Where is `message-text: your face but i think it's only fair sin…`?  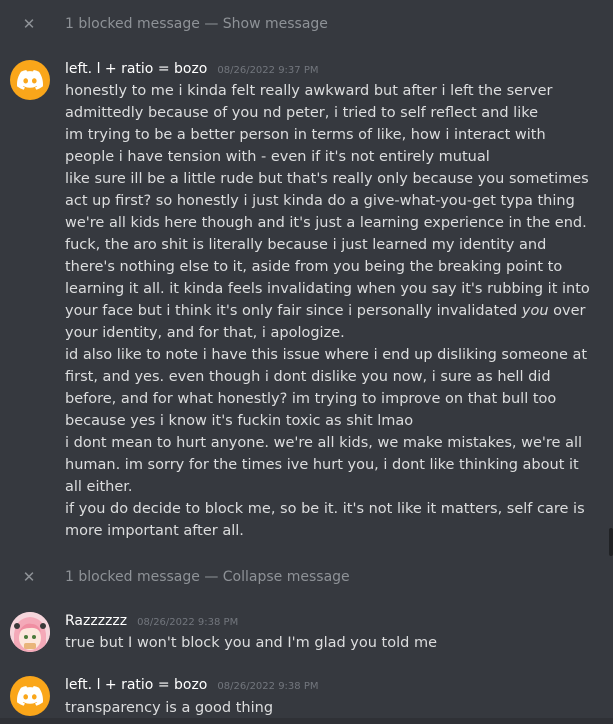 message-text: your face but i think it's only fair sin… is located at coordinates (291, 311).